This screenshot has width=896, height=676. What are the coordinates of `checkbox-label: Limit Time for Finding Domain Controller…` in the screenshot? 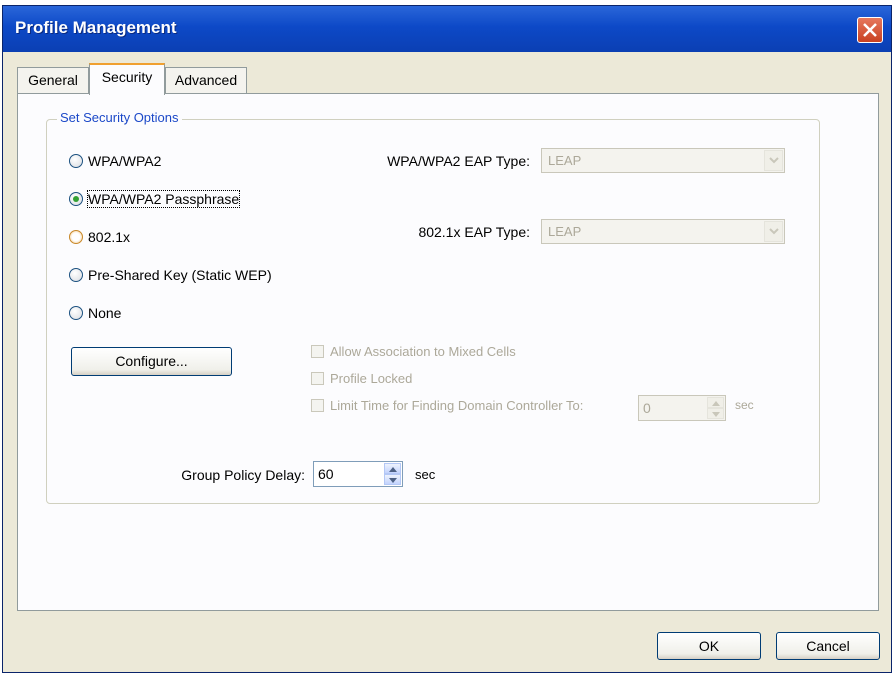 It's located at (457, 405).